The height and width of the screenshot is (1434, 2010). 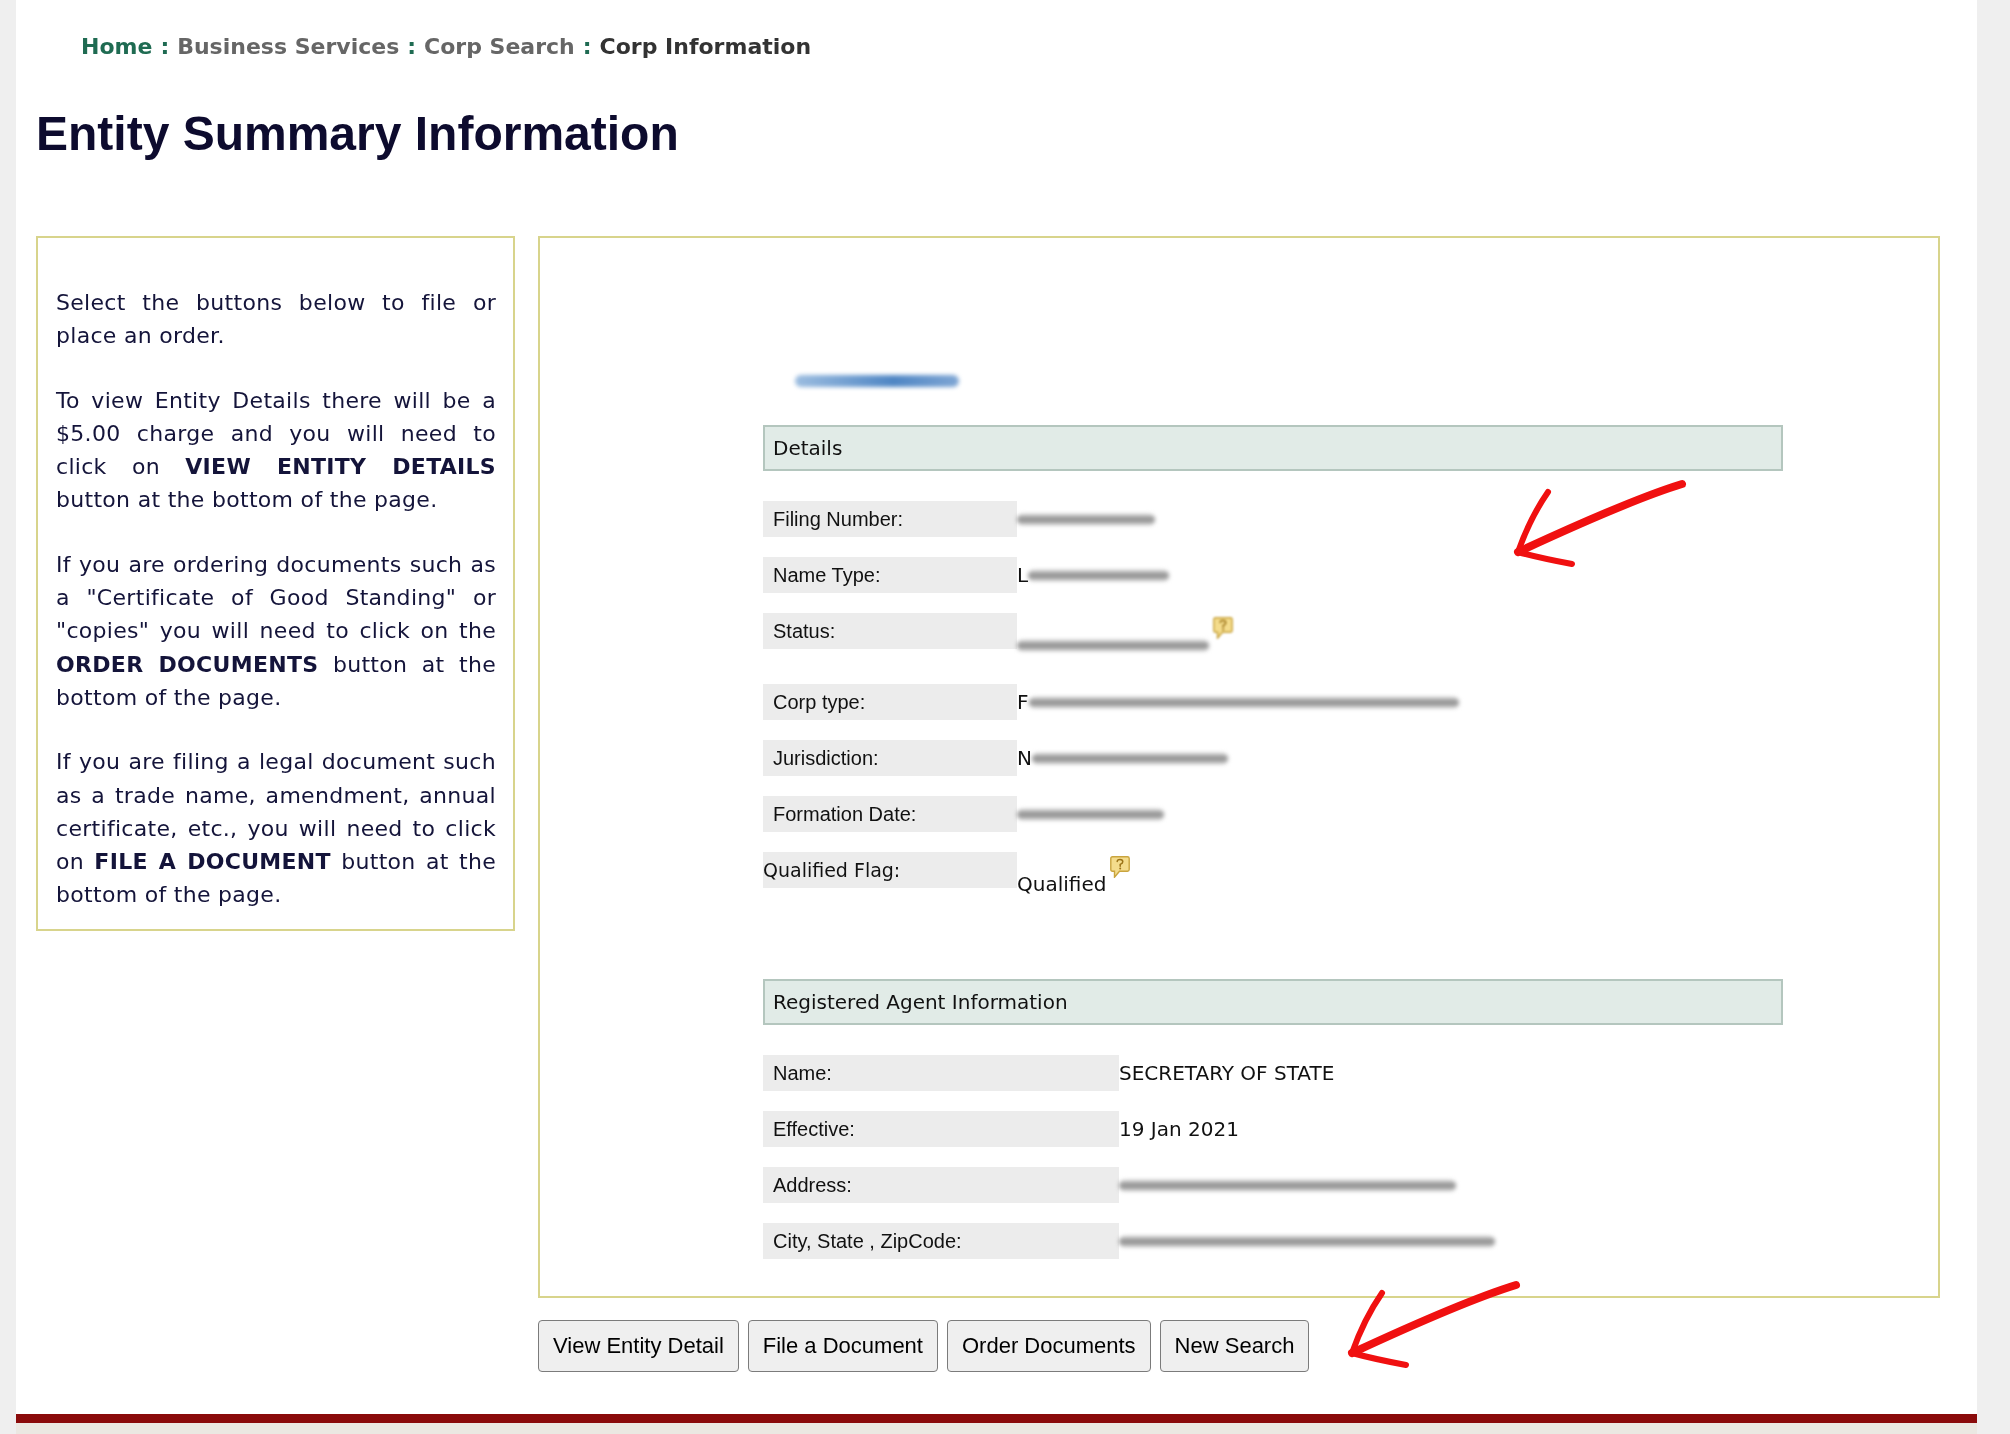 I want to click on action-button: File a Document, so click(x=842, y=1346).